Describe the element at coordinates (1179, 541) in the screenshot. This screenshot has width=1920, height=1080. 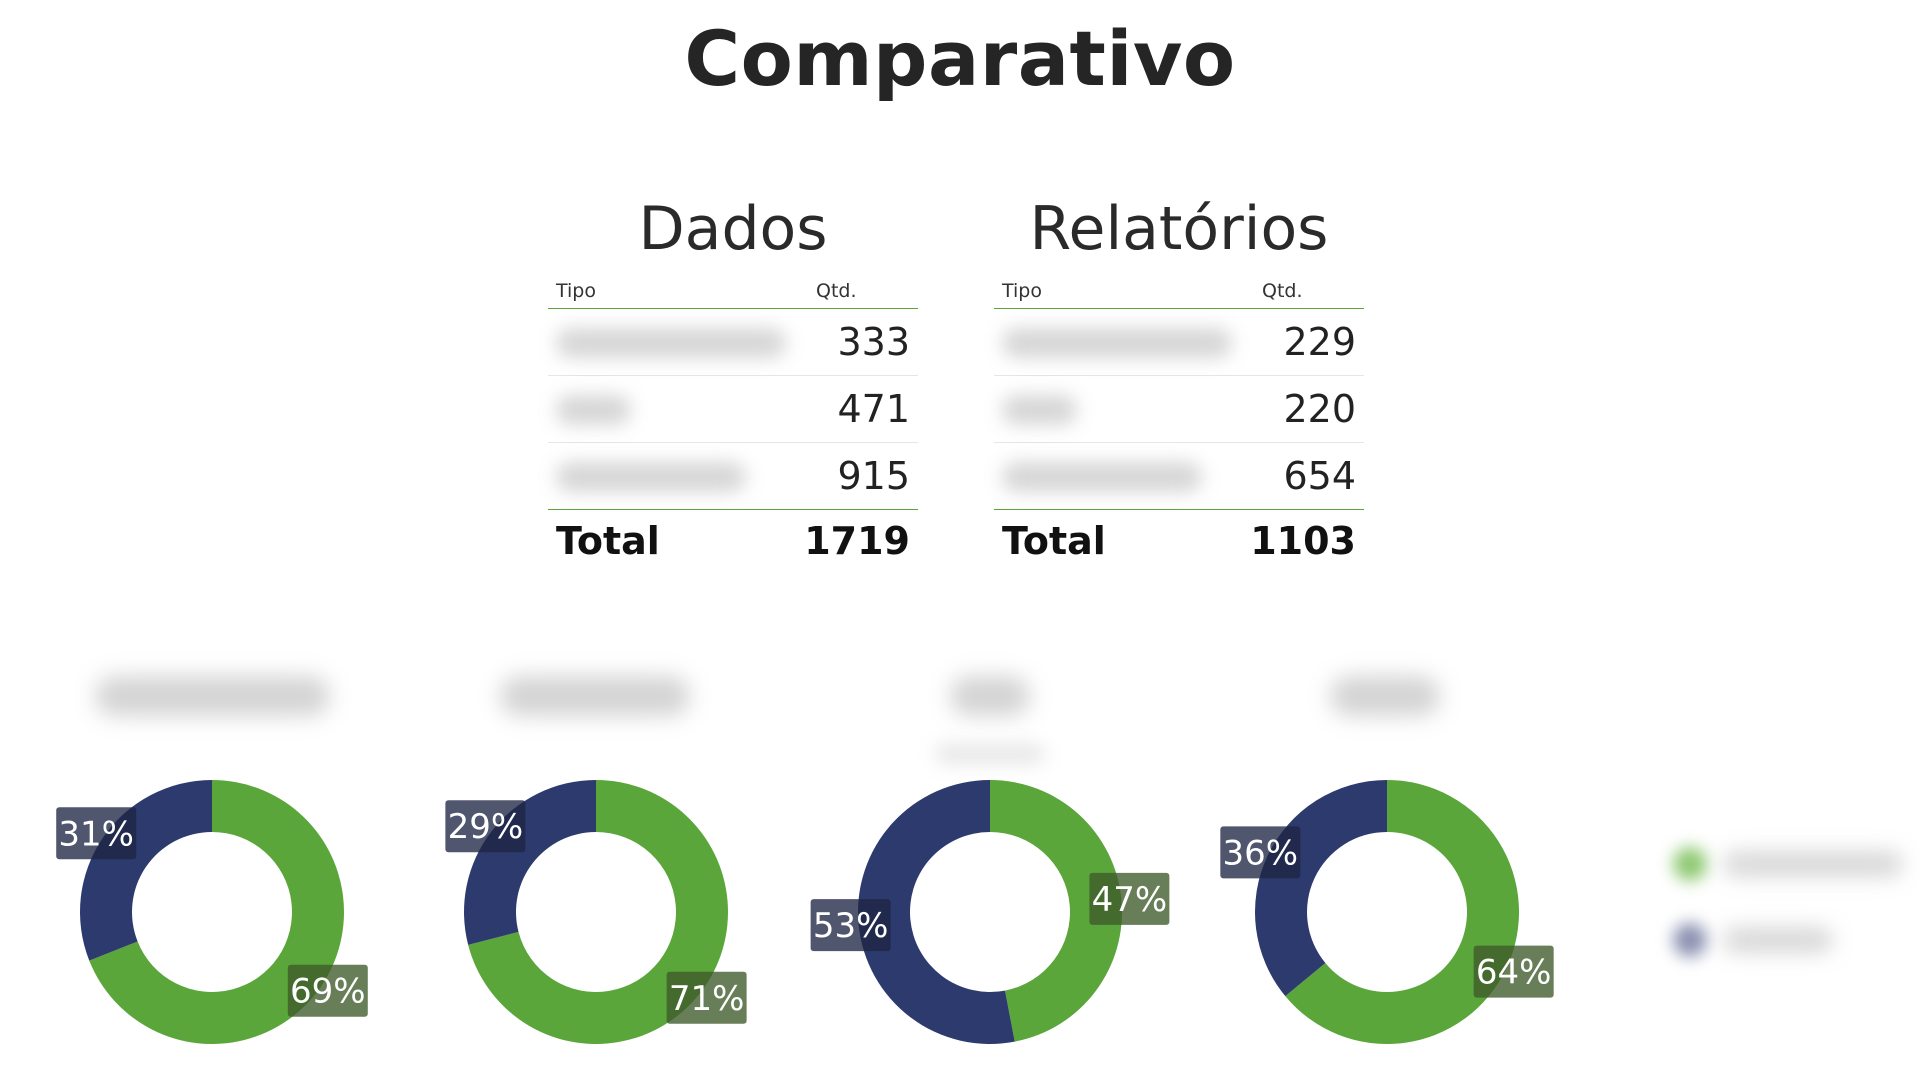
I see `table-total-row: Total 1103` at that location.